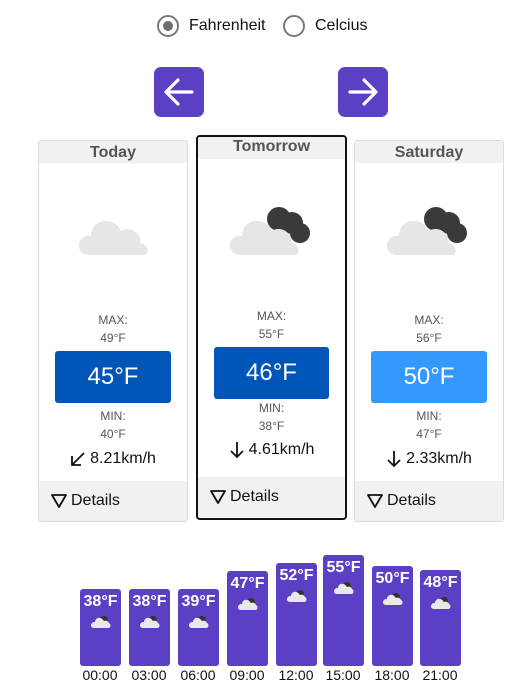  Describe the element at coordinates (168, 26) in the screenshot. I see `fahrenheit-radio` at that location.